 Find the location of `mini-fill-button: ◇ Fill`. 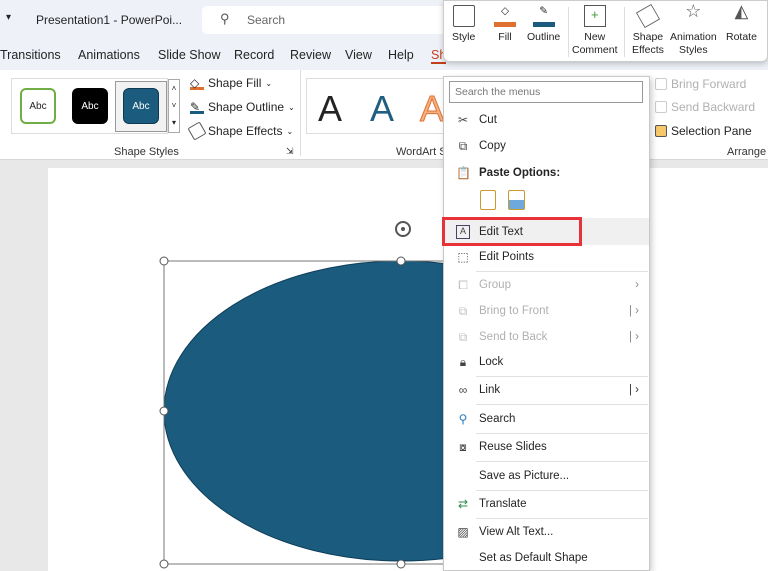

mini-fill-button: ◇ Fill is located at coordinates (505, 24).